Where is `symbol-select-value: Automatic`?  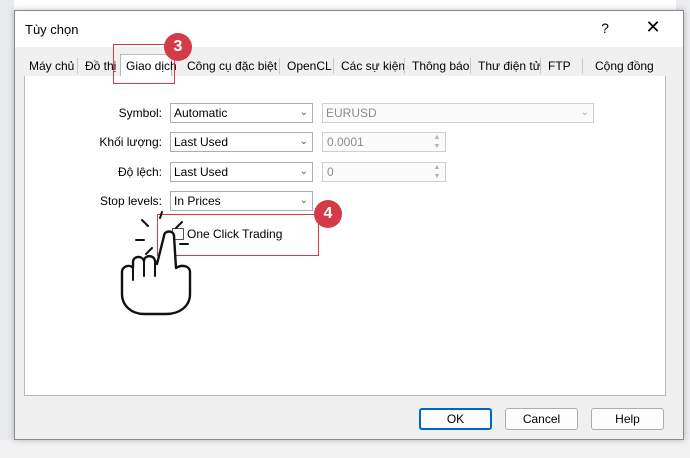
symbol-select-value: Automatic is located at coordinates (201, 113).